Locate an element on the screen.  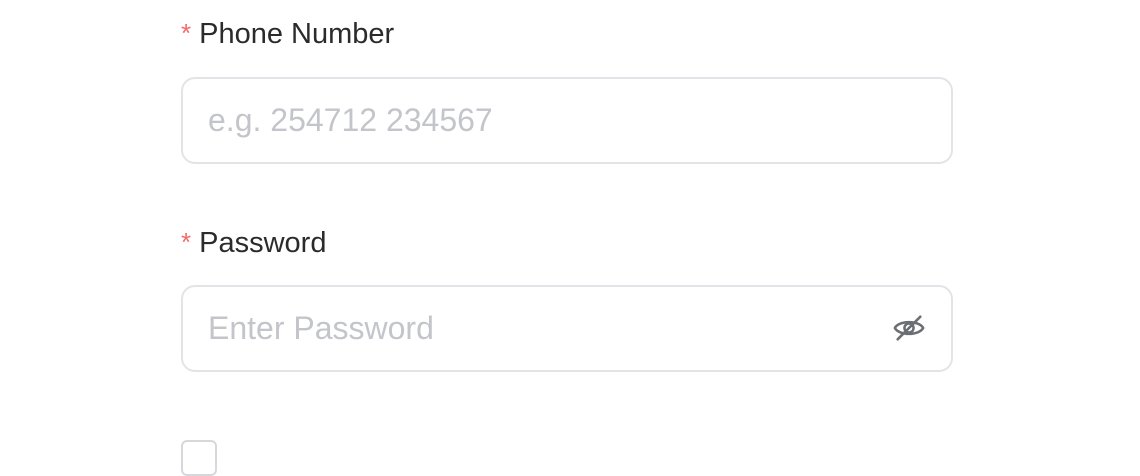
phone-number-label: * Phone Number is located at coordinates (287, 34).